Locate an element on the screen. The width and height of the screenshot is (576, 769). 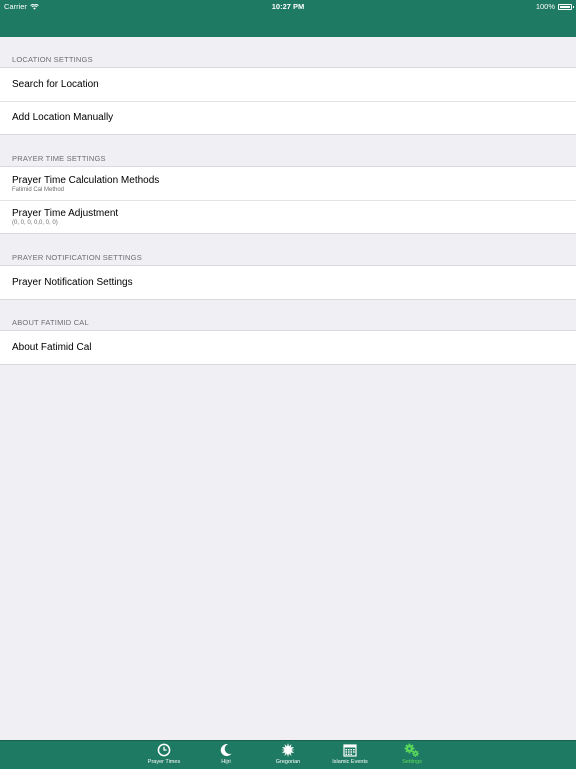
notification-settings-cell: Prayer Notification Settings is located at coordinates (288, 282).